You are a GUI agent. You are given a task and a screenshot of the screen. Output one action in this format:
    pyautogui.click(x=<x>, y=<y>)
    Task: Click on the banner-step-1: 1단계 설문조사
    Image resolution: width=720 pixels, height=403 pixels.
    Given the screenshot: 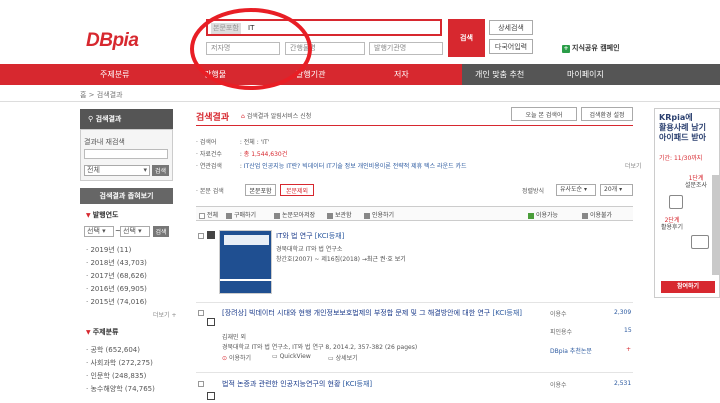 What is the action you would take?
    pyautogui.click(x=696, y=182)
    